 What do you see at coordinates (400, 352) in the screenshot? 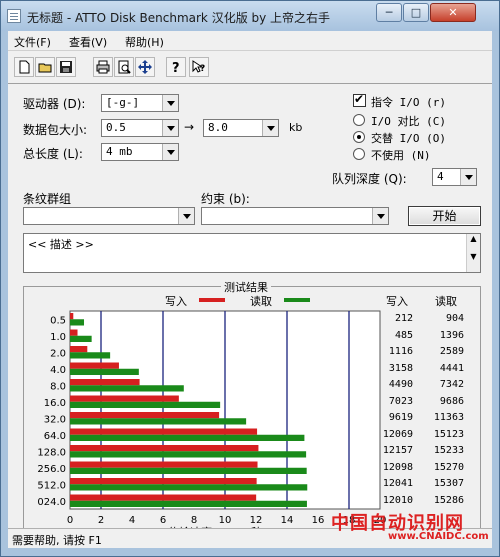
I see `write-value: 1116` at bounding box center [400, 352].